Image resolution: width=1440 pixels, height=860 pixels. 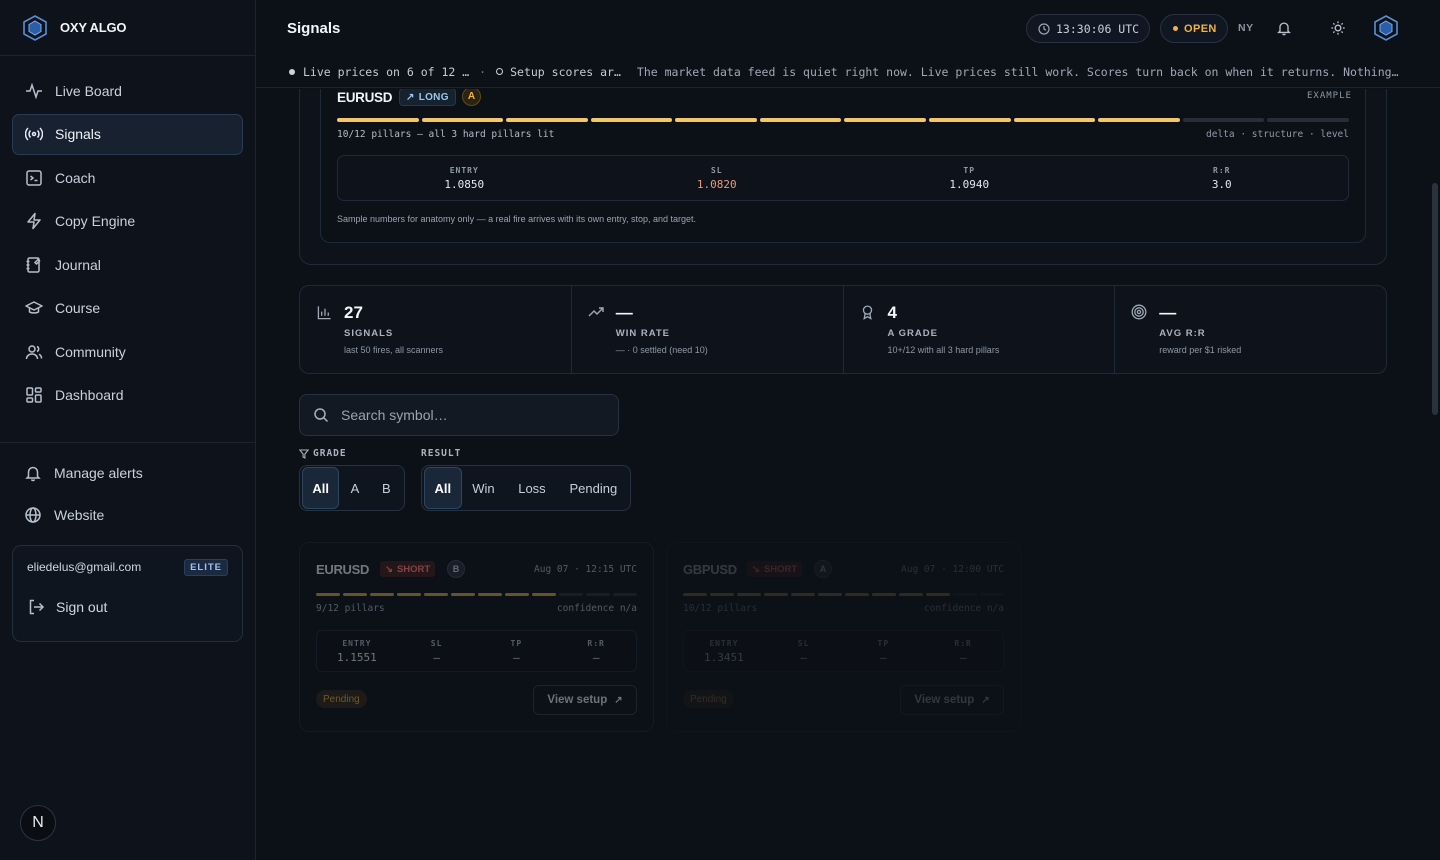 What do you see at coordinates (1435, 299) in the screenshot?
I see `page-scrollbar` at bounding box center [1435, 299].